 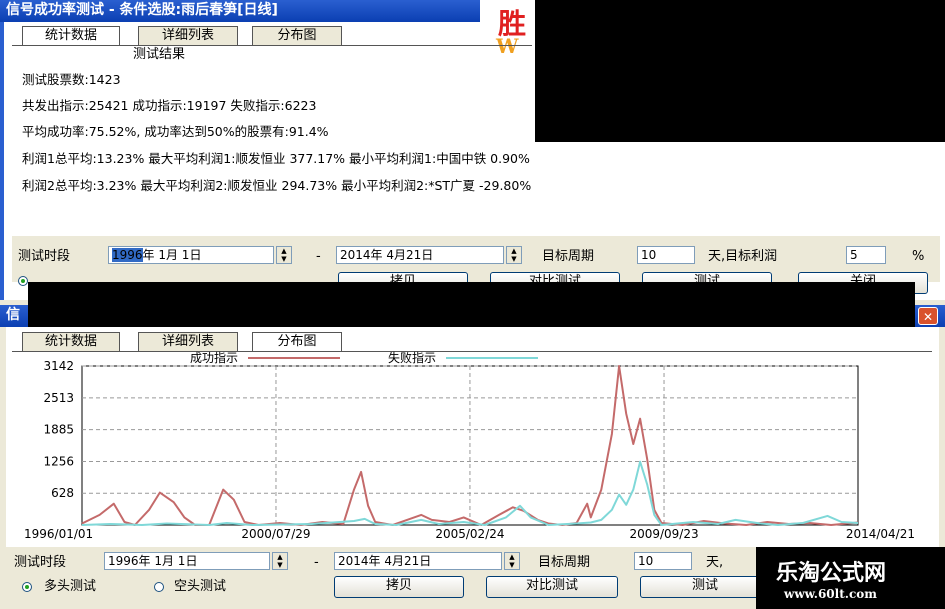 I want to click on bottom-tab-distribution: 分布图, so click(x=297, y=341).